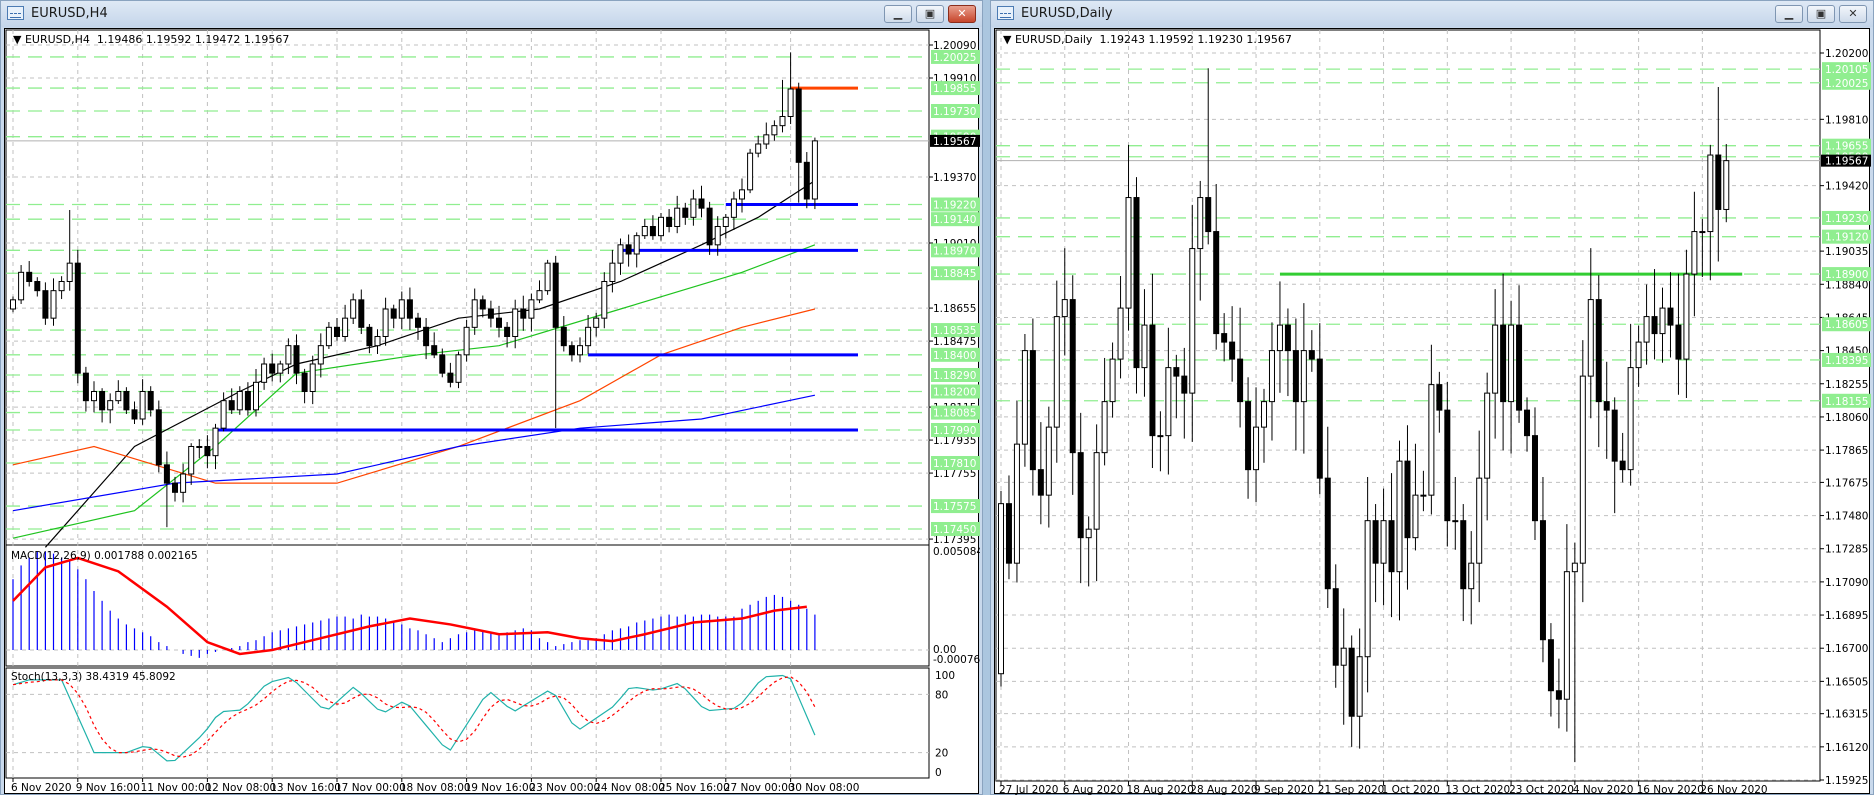  Describe the element at coordinates (941, 754) in the screenshot. I see `stoch-scale-label: 20` at that location.